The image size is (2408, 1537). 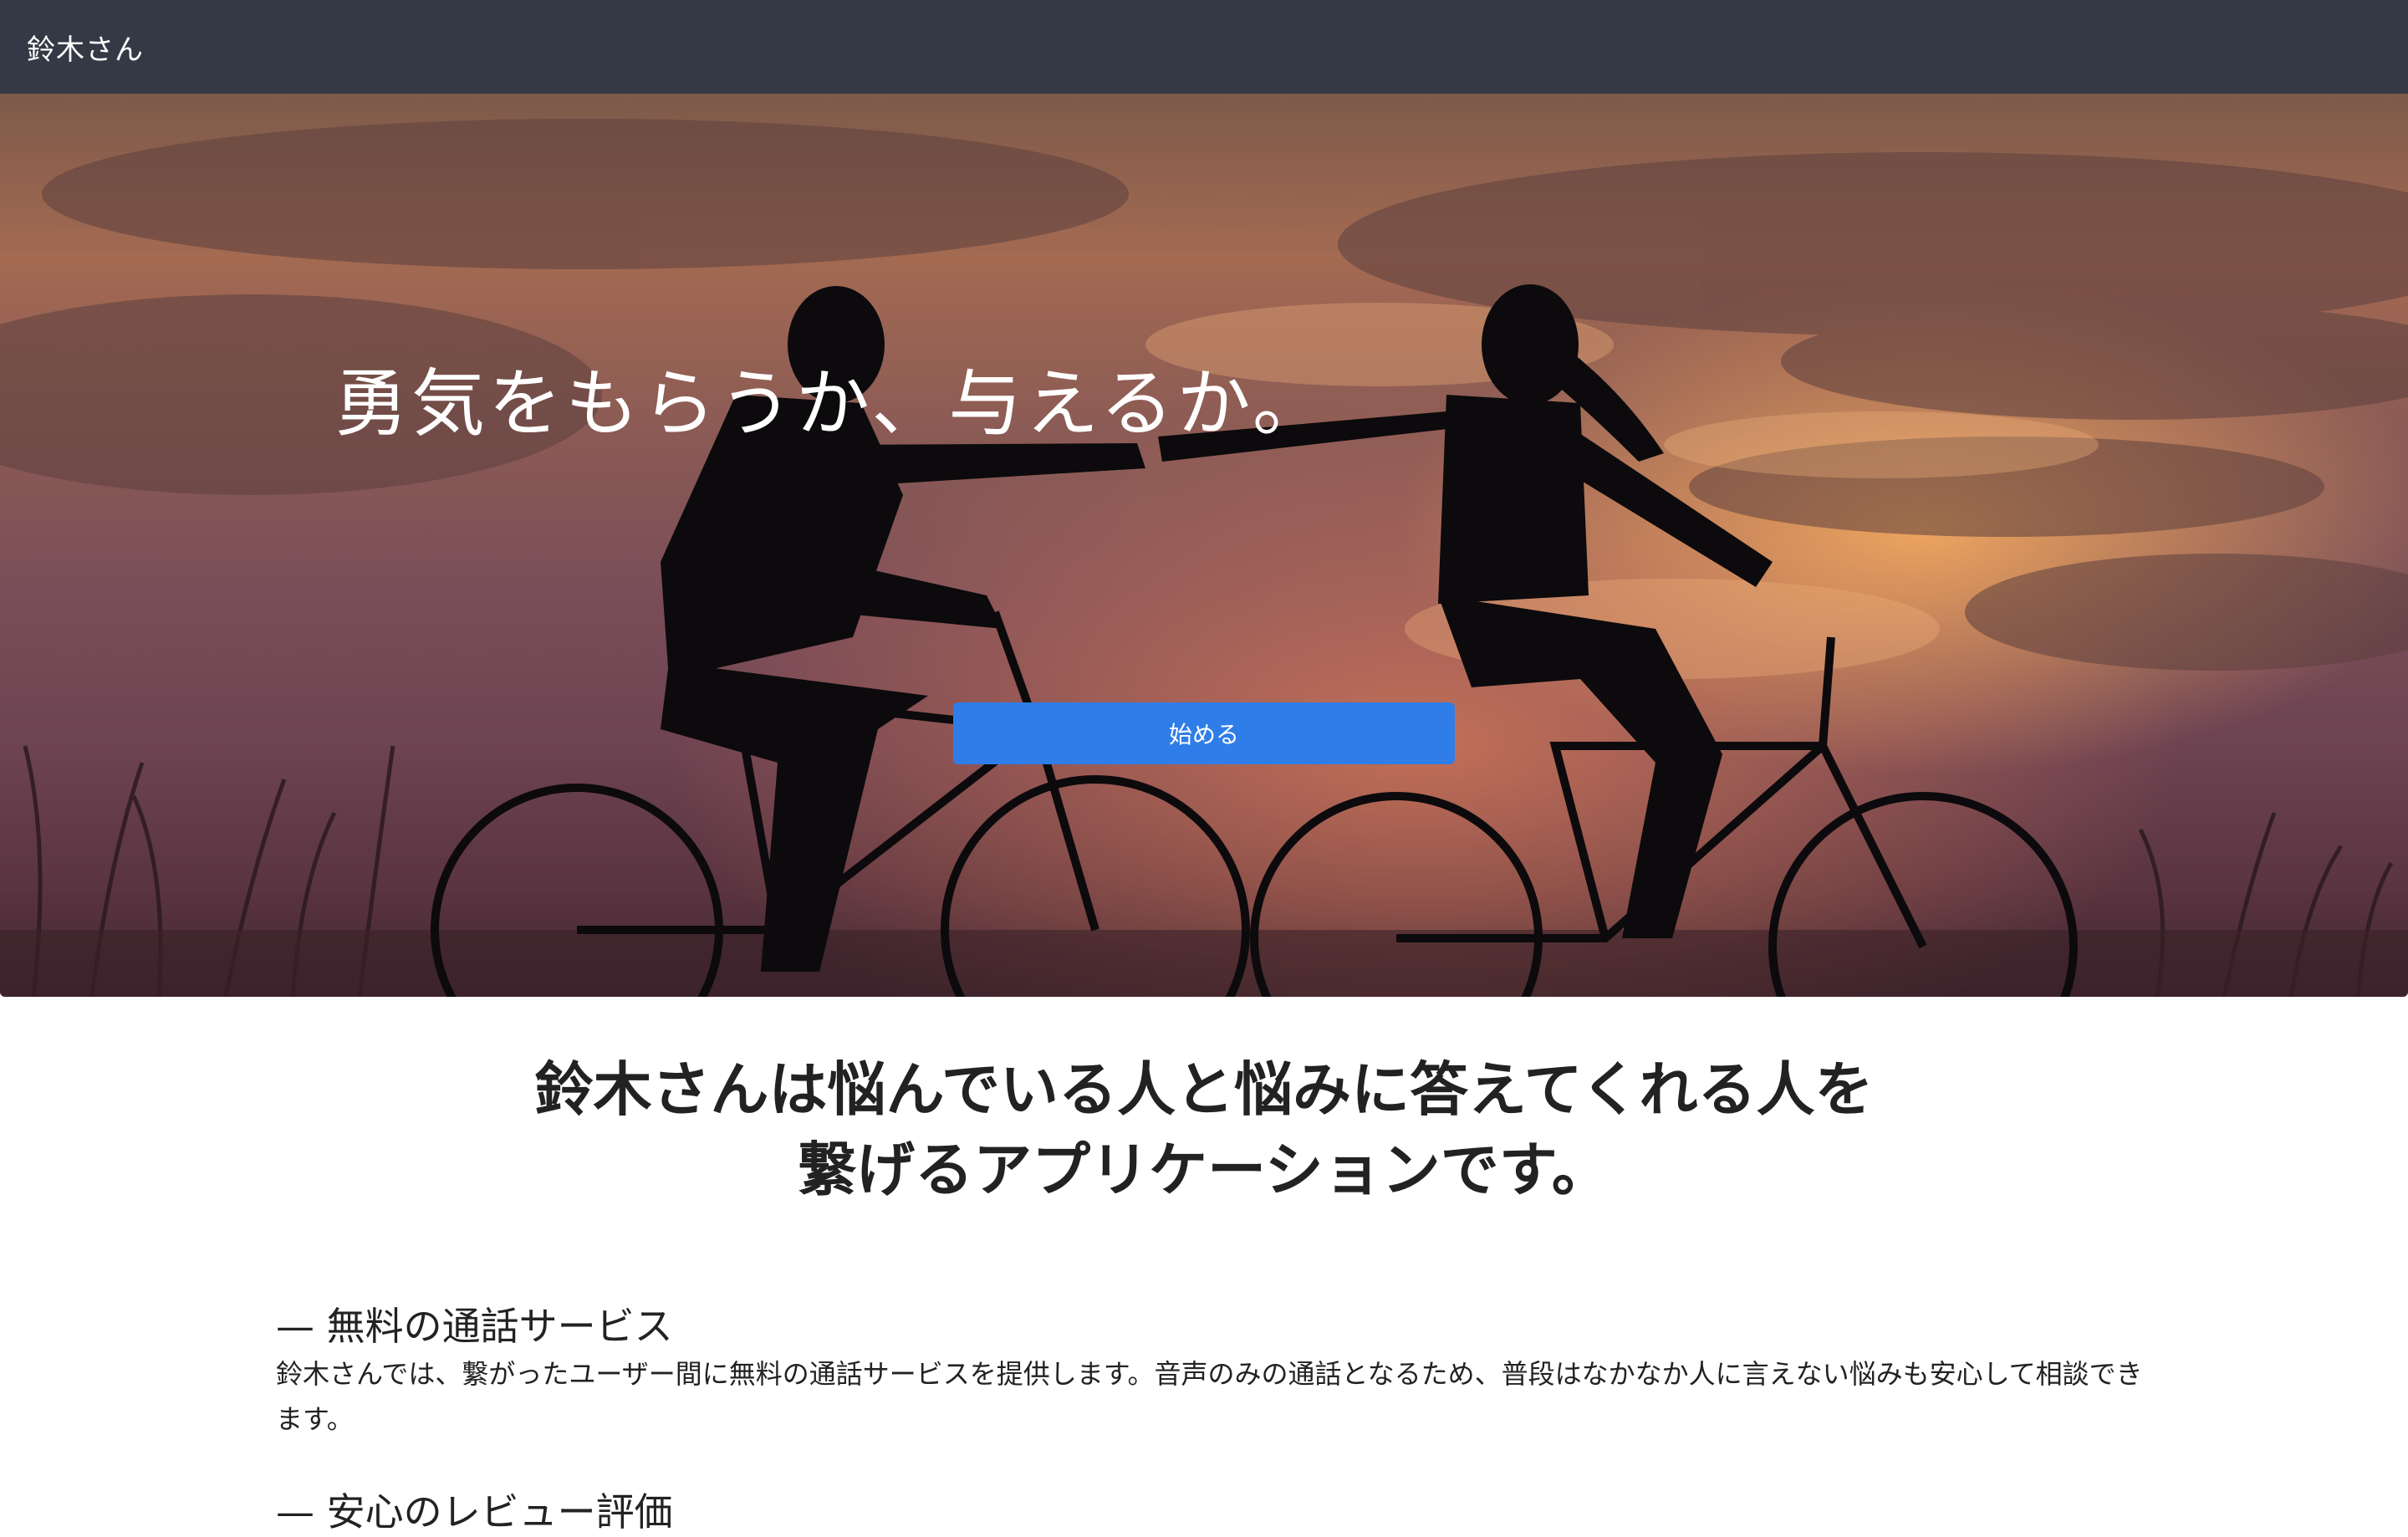 What do you see at coordinates (1204, 733) in the screenshot?
I see `start-button: 始める` at bounding box center [1204, 733].